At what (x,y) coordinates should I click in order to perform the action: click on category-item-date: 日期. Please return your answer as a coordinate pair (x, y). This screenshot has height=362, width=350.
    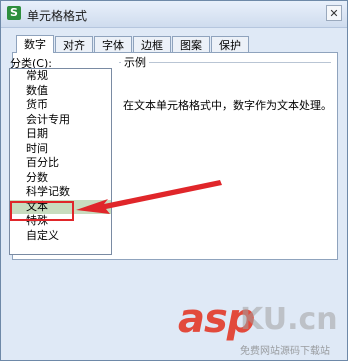
    Looking at the image, I should click on (60, 134).